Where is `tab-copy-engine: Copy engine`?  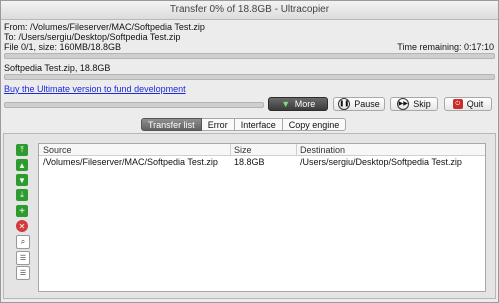 tab-copy-engine: Copy engine is located at coordinates (314, 124).